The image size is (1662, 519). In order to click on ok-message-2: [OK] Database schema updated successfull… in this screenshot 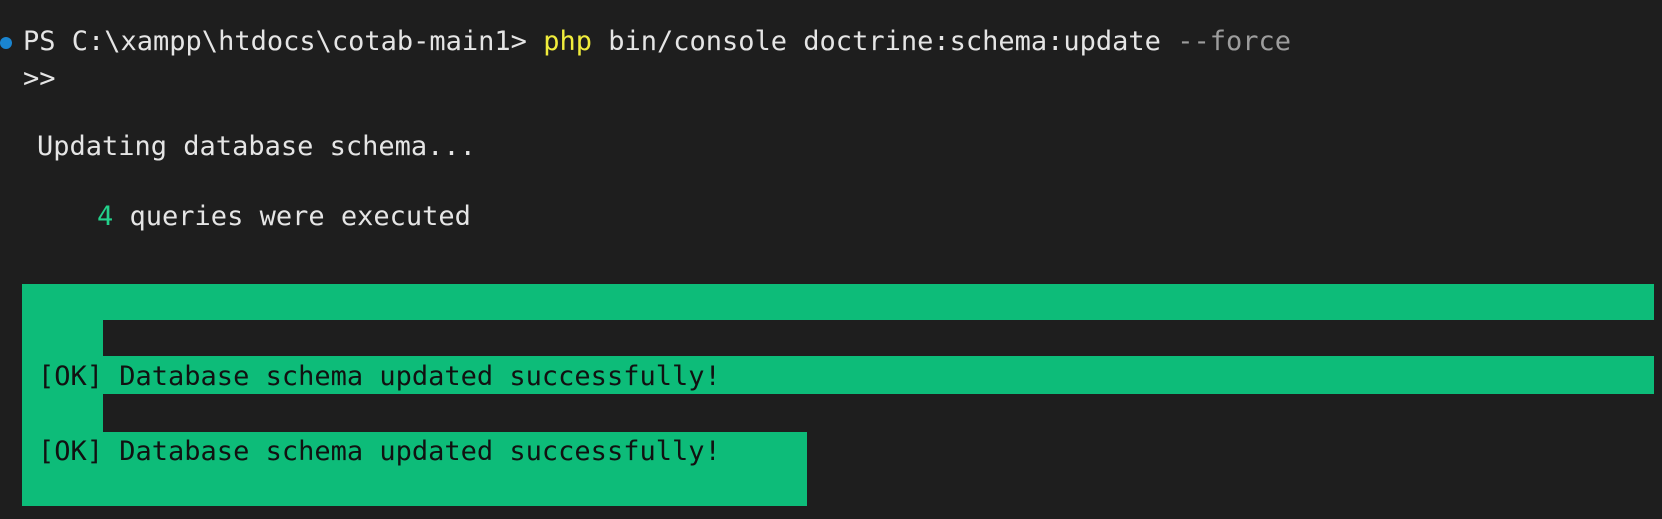, I will do `click(379, 451)`.